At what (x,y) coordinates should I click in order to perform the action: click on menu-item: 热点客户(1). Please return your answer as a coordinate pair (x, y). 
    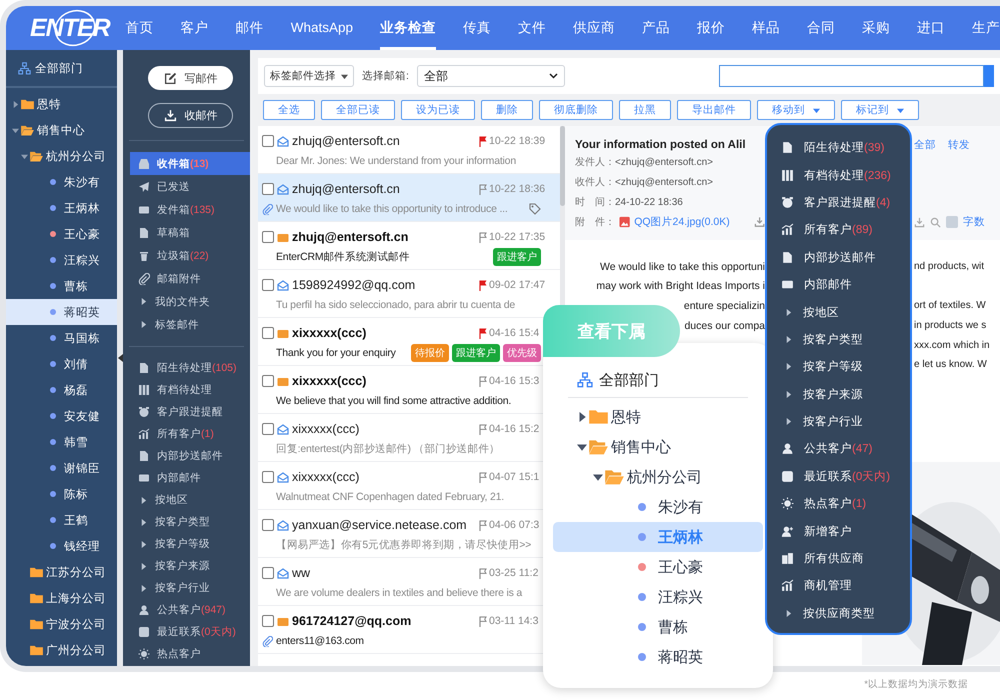
    Looking at the image, I should click on (838, 504).